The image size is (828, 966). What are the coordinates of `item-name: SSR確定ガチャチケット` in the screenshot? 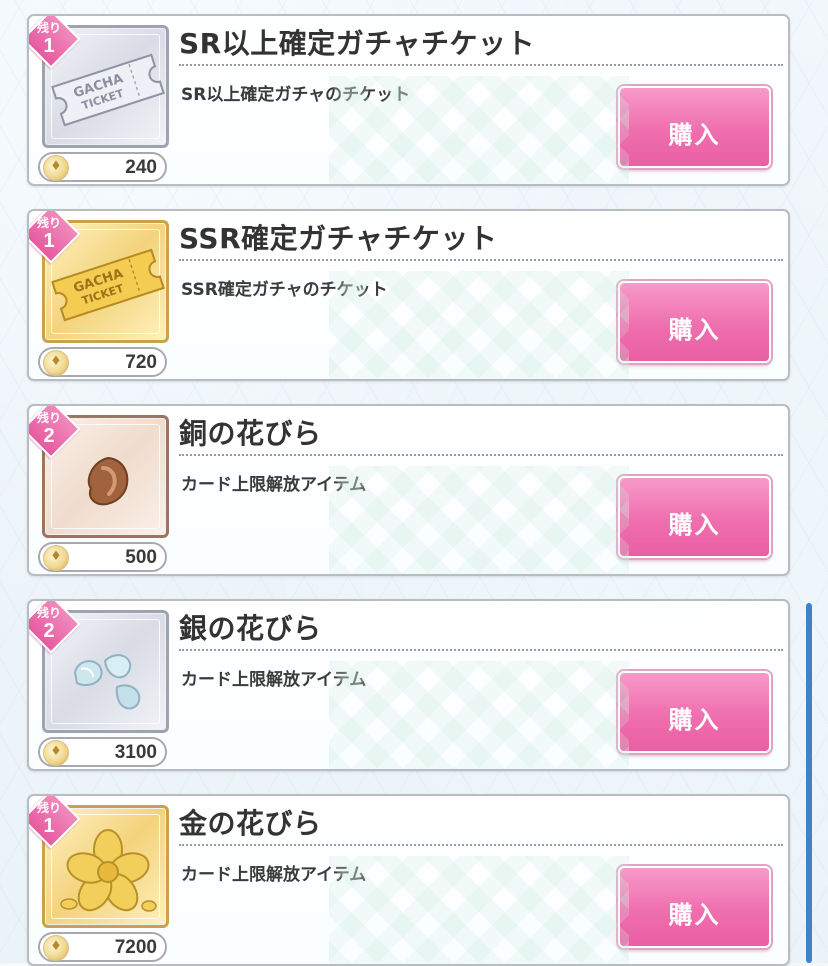 It's located at (338, 238).